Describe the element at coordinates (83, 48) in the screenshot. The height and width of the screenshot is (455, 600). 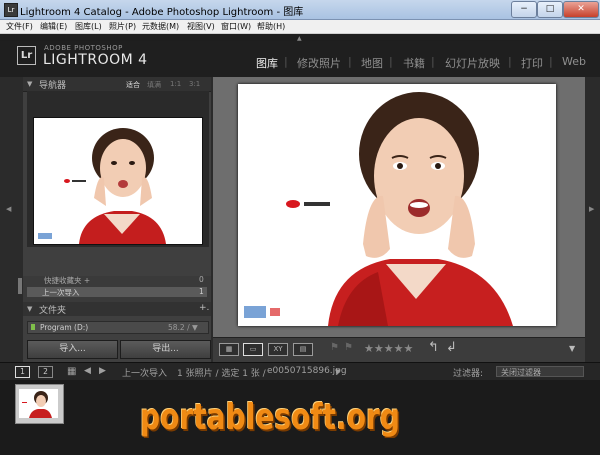
I see `brand-subtitle: ADOBE PHOTOSHOP` at that location.